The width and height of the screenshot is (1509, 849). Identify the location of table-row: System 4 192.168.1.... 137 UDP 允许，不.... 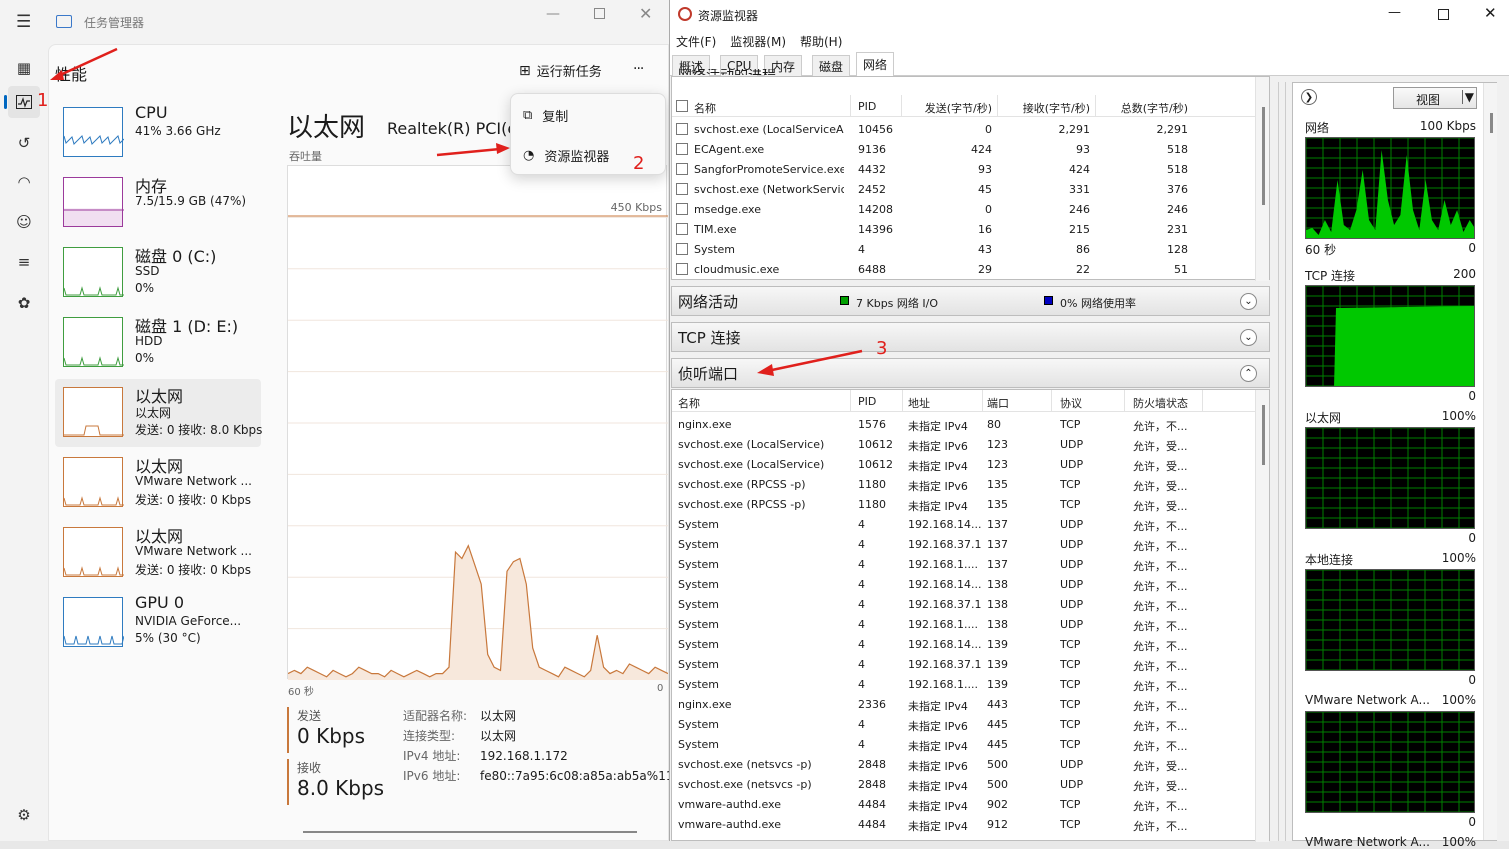
(967, 564).